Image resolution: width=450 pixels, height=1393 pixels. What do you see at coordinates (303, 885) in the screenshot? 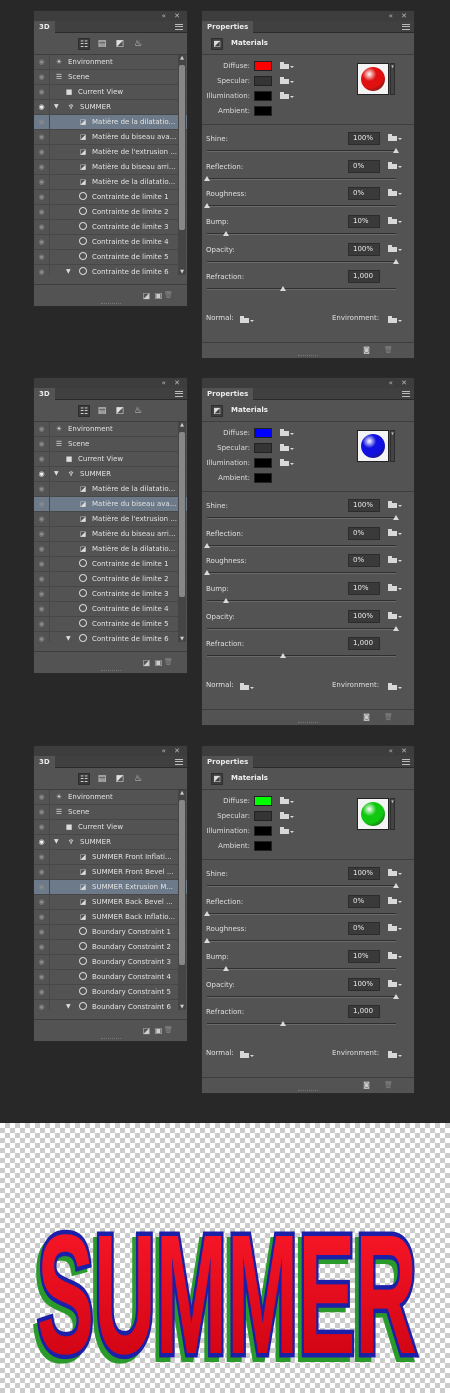
I see `shine-slider-track` at bounding box center [303, 885].